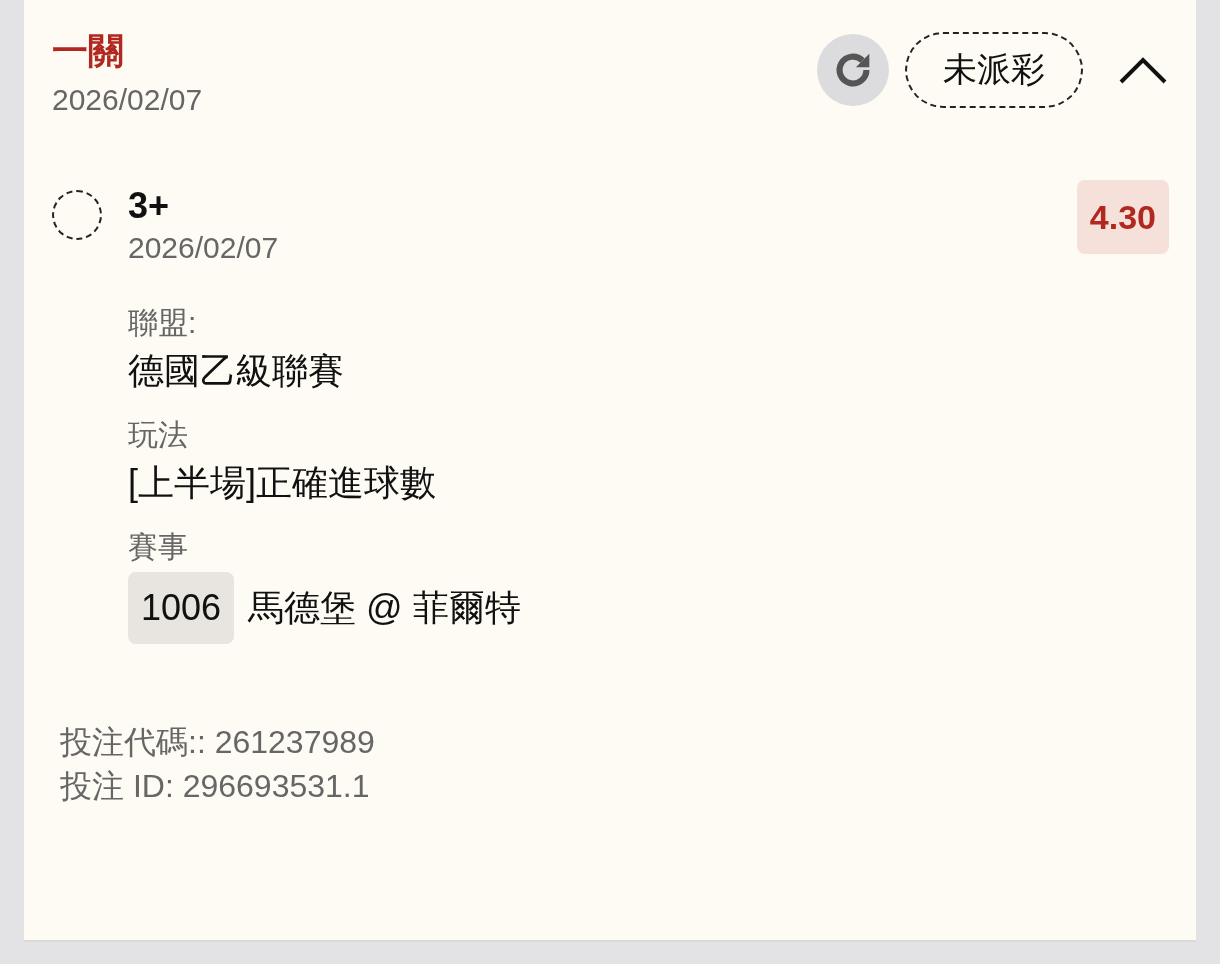  Describe the element at coordinates (282, 483) in the screenshot. I see `detail-value: [上半場]正確進球數` at that location.